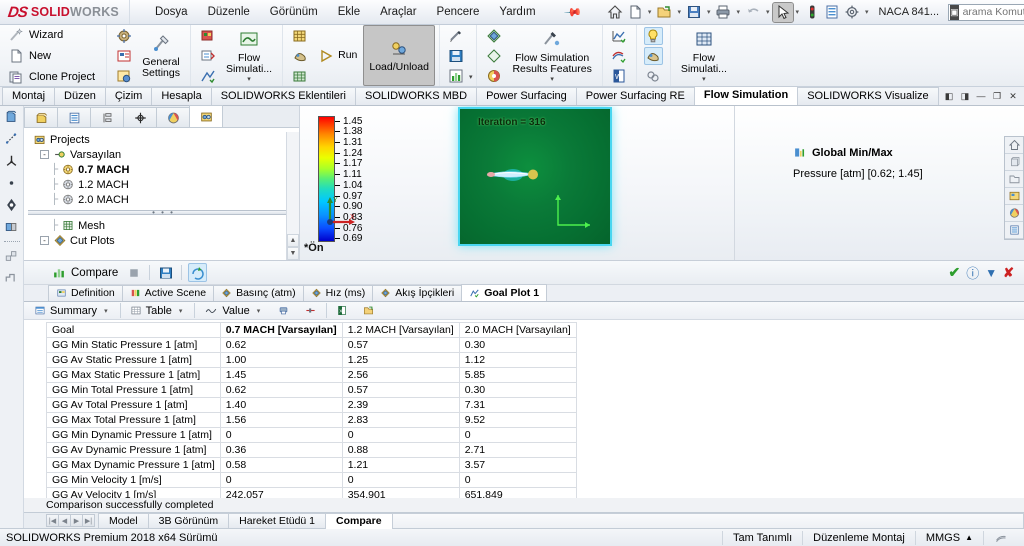  Describe the element at coordinates (299, 76) in the screenshot. I see `mesh-refine-icon` at that location.